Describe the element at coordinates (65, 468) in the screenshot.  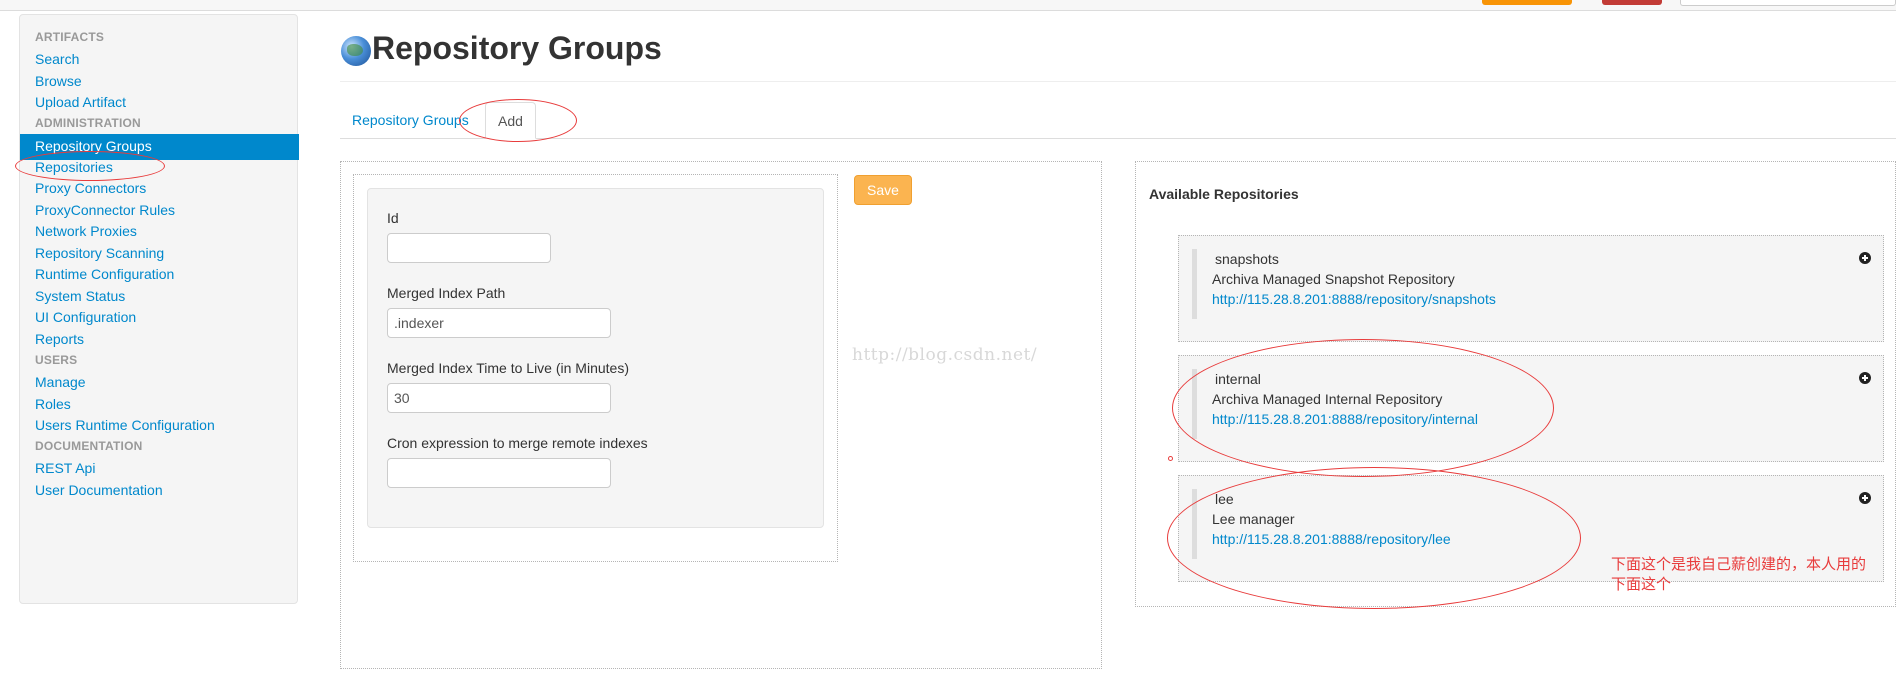
I see `sidebar-item-rest-api: REST Api` at that location.